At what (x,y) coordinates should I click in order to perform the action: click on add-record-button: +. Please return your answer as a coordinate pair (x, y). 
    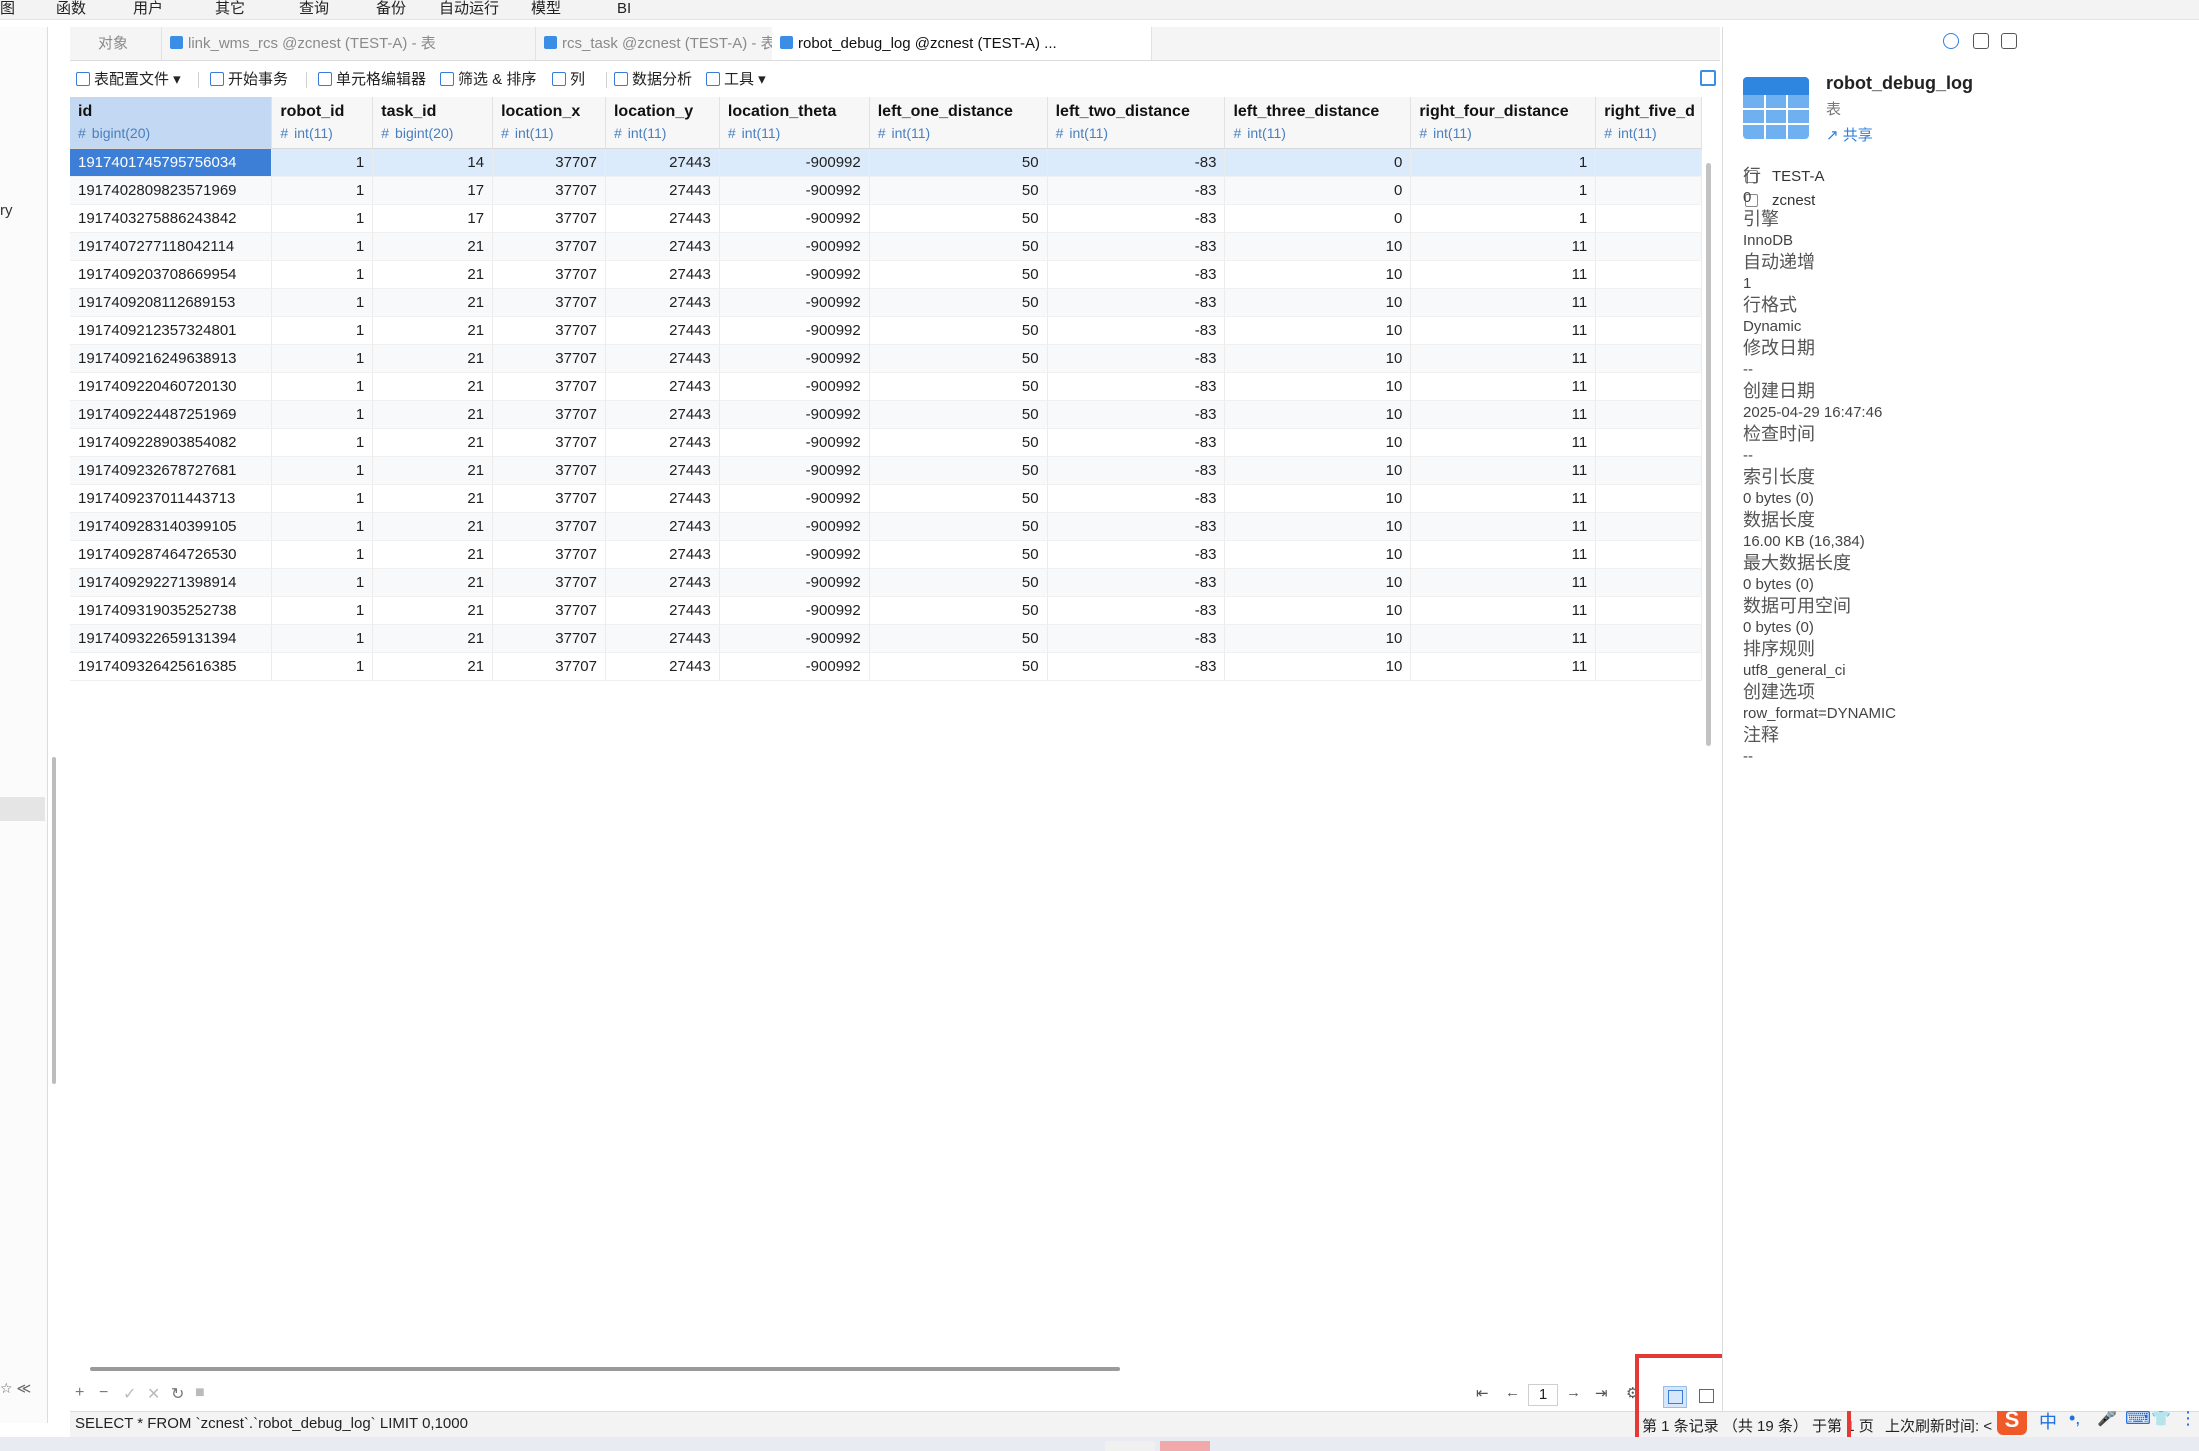
    Looking at the image, I should click on (79, 1393).